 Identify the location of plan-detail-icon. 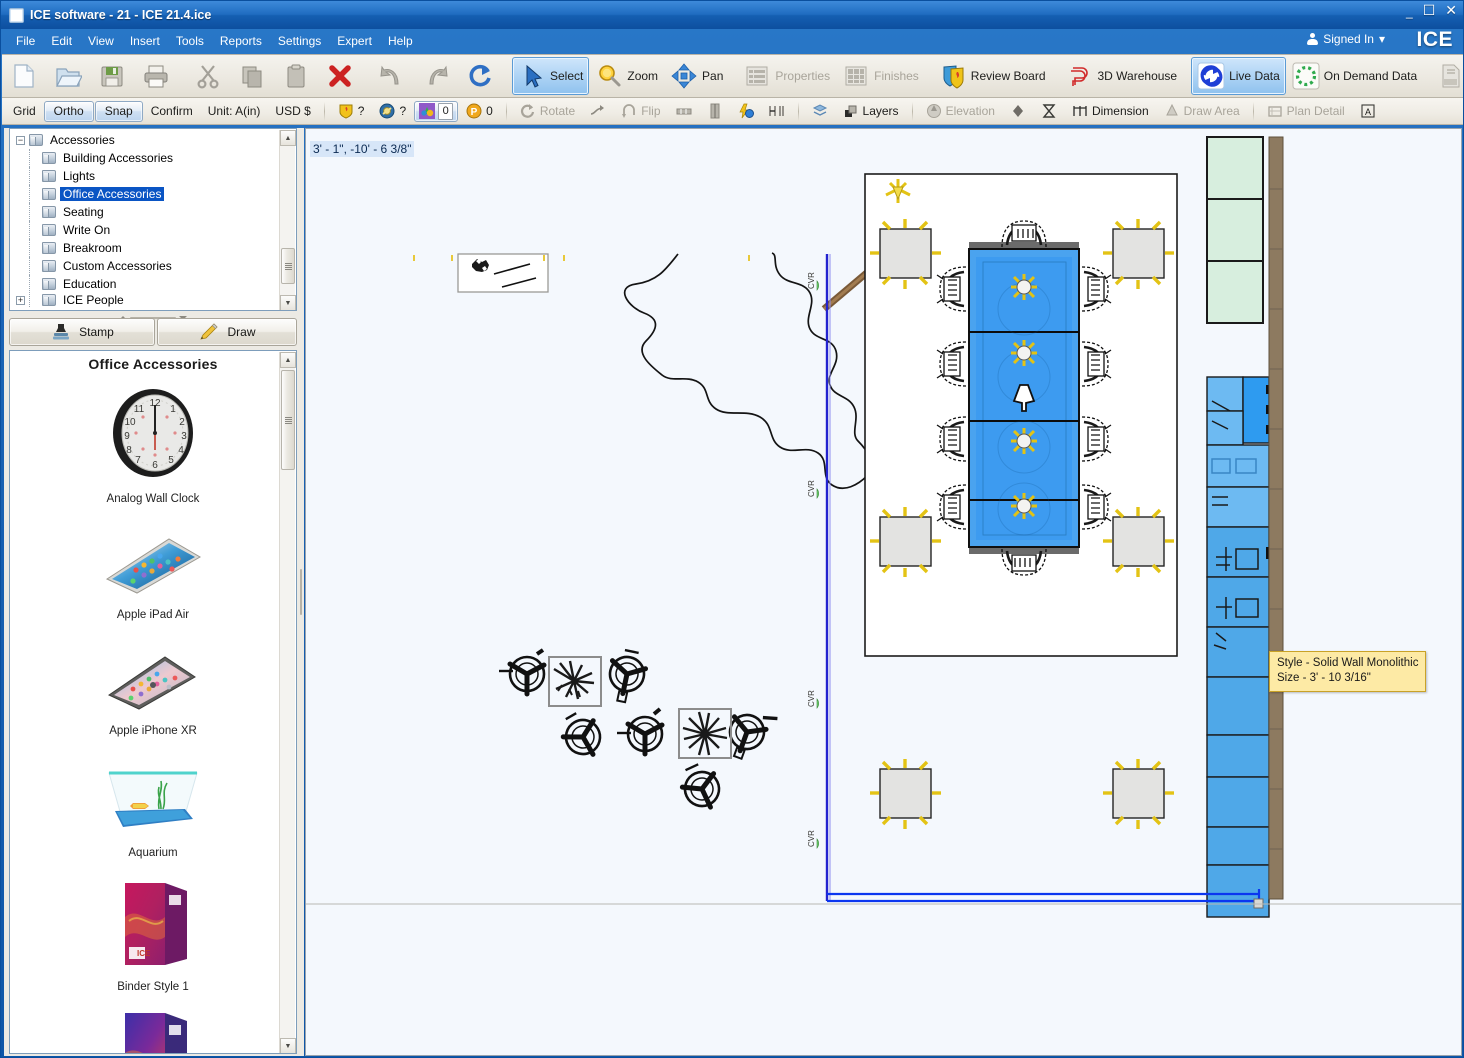
(1275, 111).